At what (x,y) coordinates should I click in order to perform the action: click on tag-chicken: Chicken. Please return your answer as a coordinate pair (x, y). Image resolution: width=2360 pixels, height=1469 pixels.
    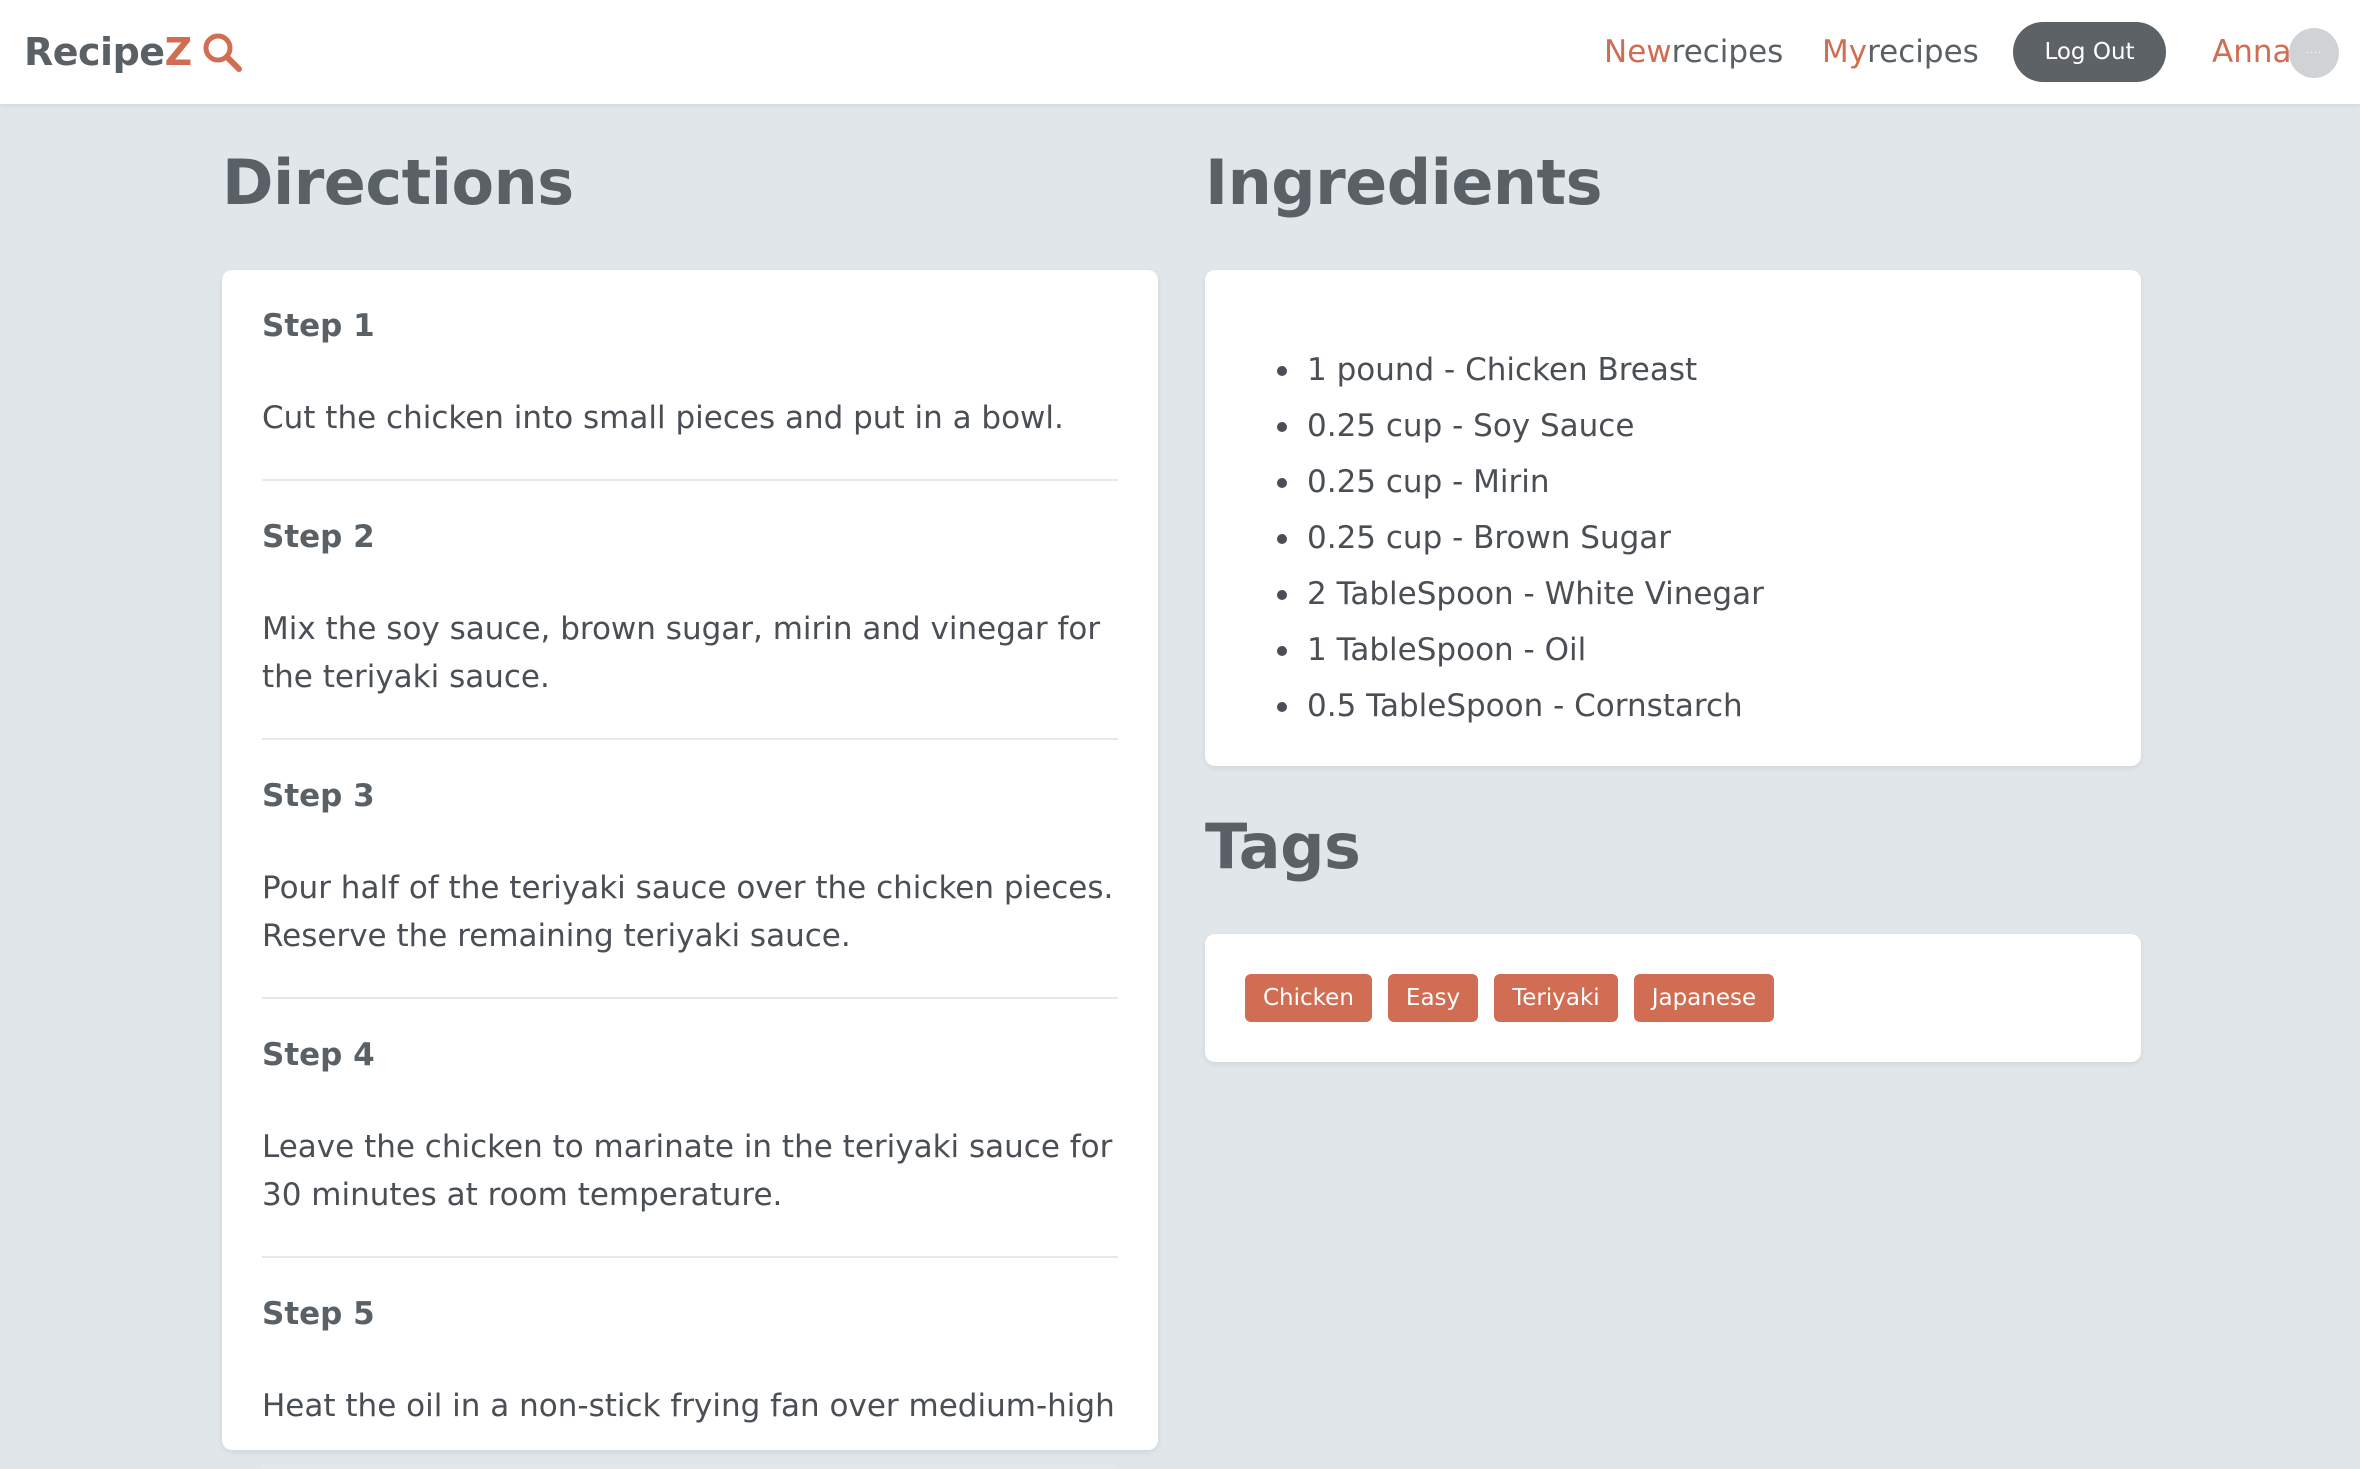
    Looking at the image, I should click on (1308, 998).